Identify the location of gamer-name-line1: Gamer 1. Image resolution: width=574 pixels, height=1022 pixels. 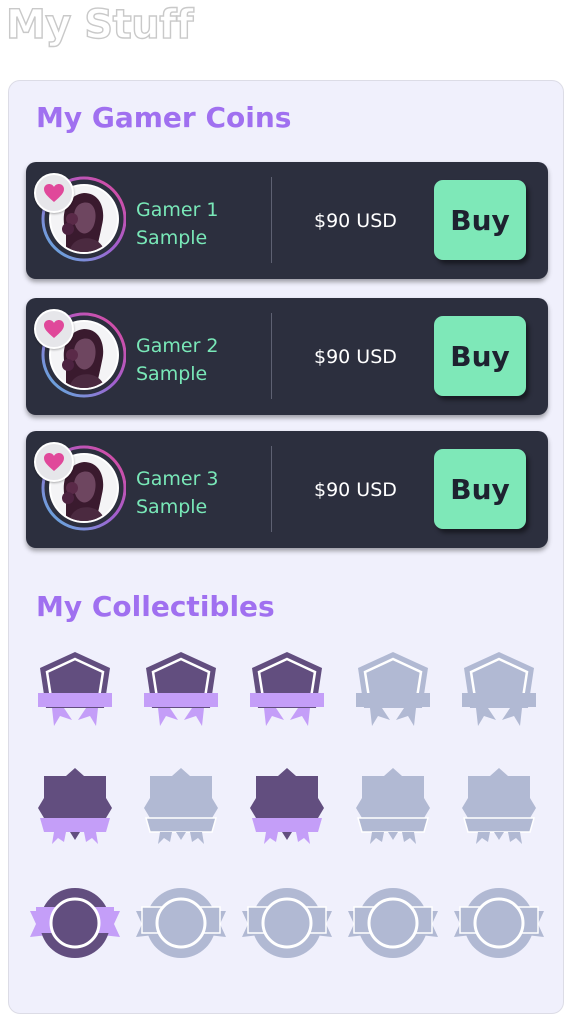
(177, 210).